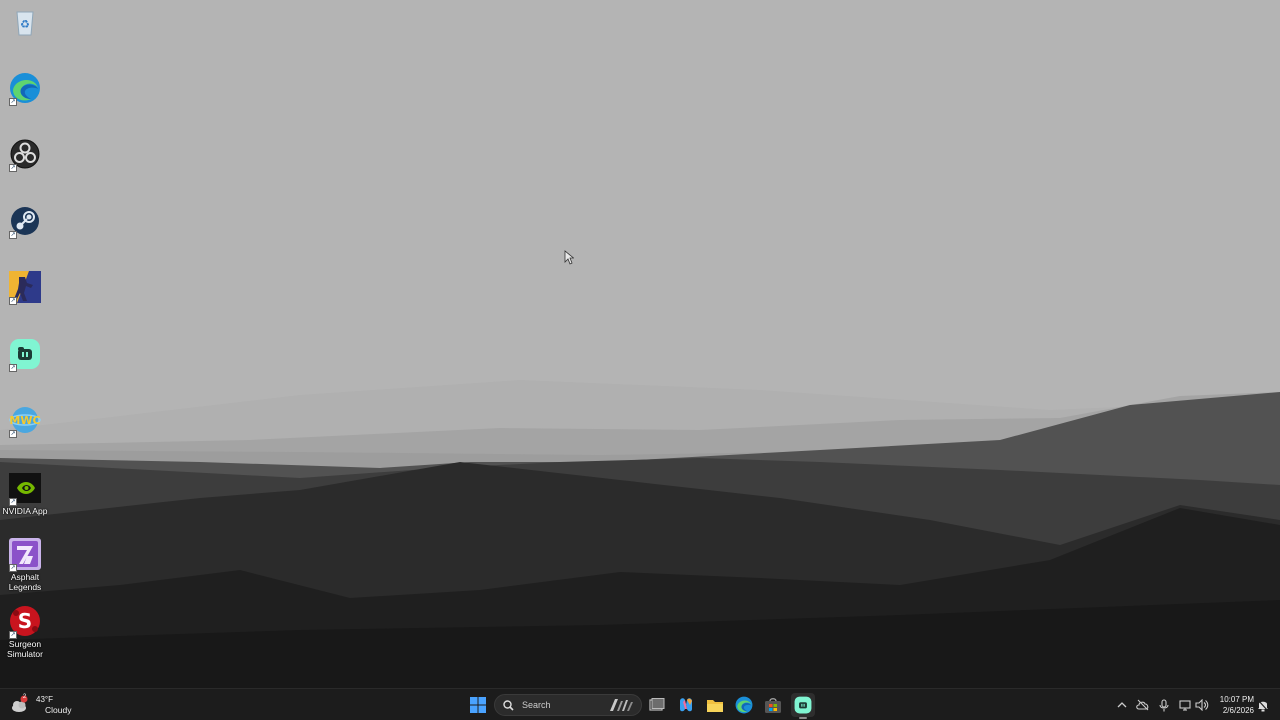 The height and width of the screenshot is (720, 1280). What do you see at coordinates (536, 705) in the screenshot?
I see `search-placeholder: Search` at bounding box center [536, 705].